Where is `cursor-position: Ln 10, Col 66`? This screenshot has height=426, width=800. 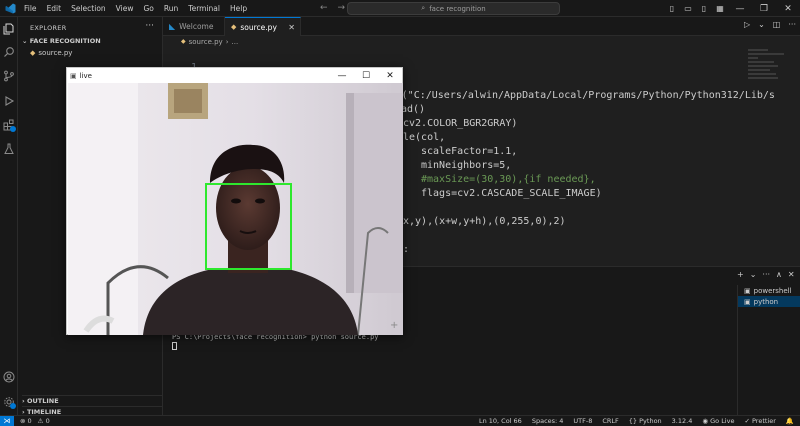 cursor-position: Ln 10, Col 66 is located at coordinates (500, 421).